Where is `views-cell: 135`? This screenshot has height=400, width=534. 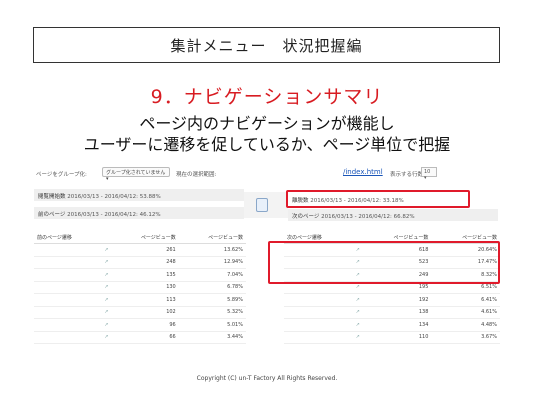
views-cell: 135 is located at coordinates (145, 275).